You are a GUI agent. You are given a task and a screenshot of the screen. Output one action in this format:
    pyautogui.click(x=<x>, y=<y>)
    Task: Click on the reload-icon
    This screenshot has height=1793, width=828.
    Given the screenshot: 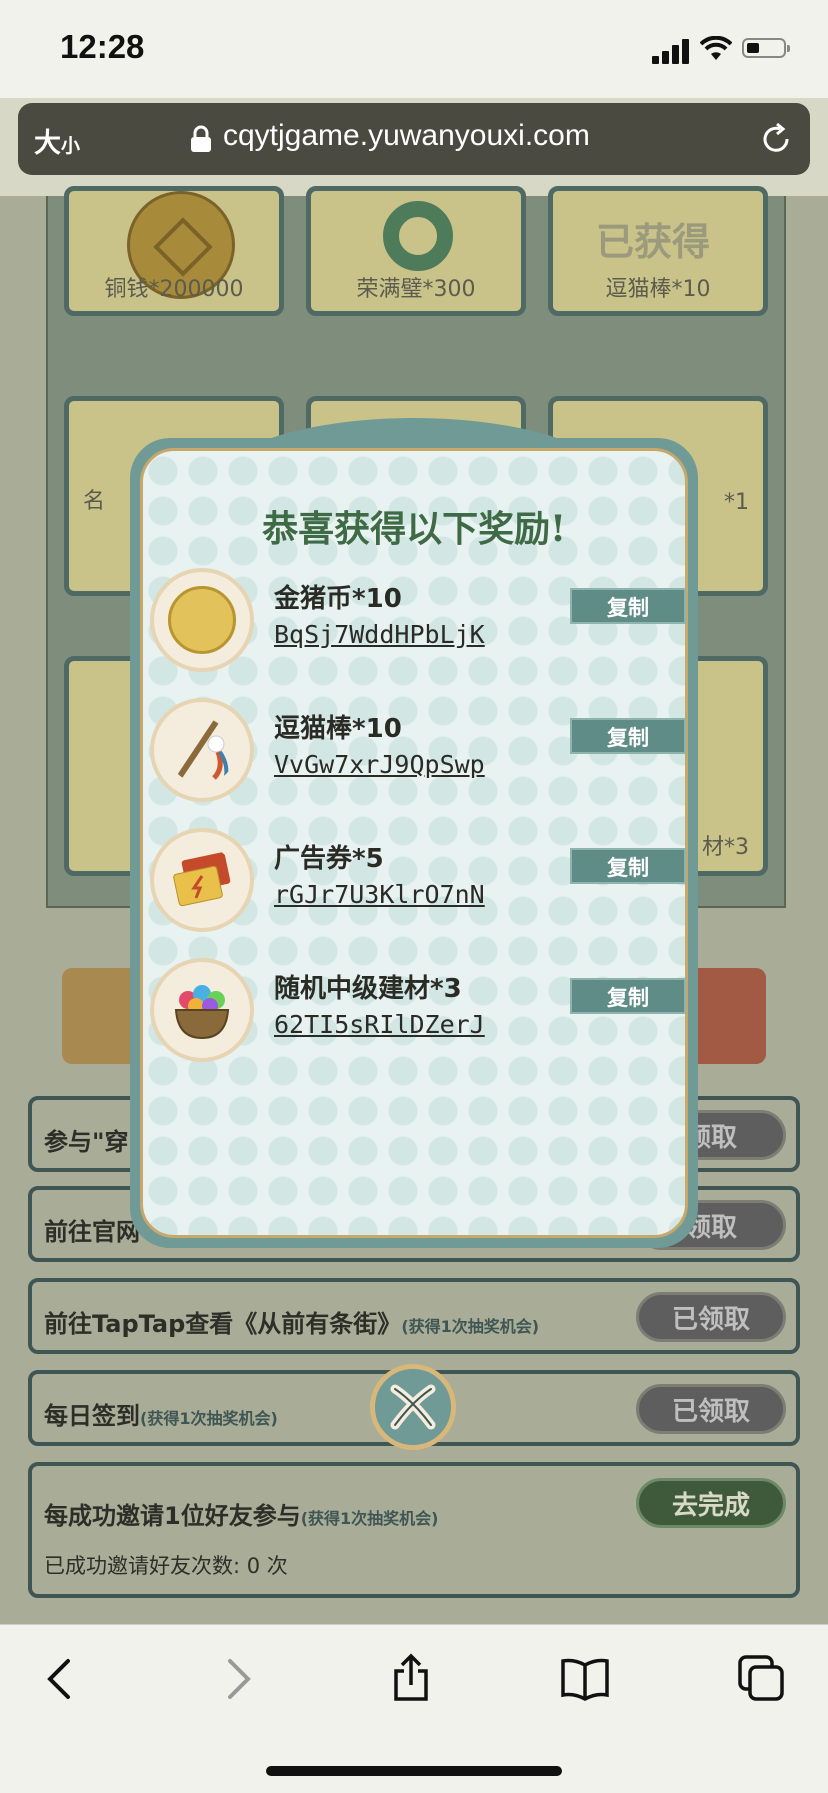 What is the action you would take?
    pyautogui.click(x=776, y=139)
    